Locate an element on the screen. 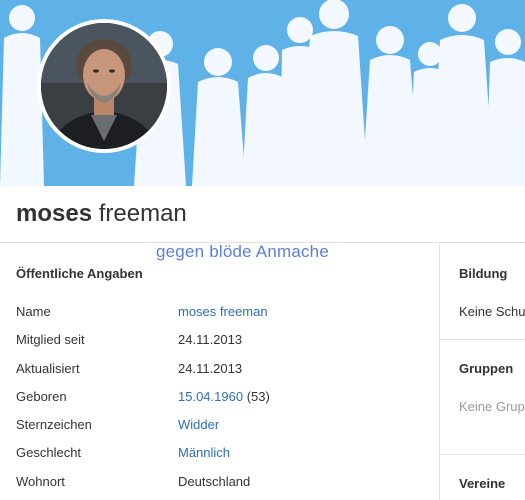 The height and width of the screenshot is (500, 525). avatar is located at coordinates (104, 86).